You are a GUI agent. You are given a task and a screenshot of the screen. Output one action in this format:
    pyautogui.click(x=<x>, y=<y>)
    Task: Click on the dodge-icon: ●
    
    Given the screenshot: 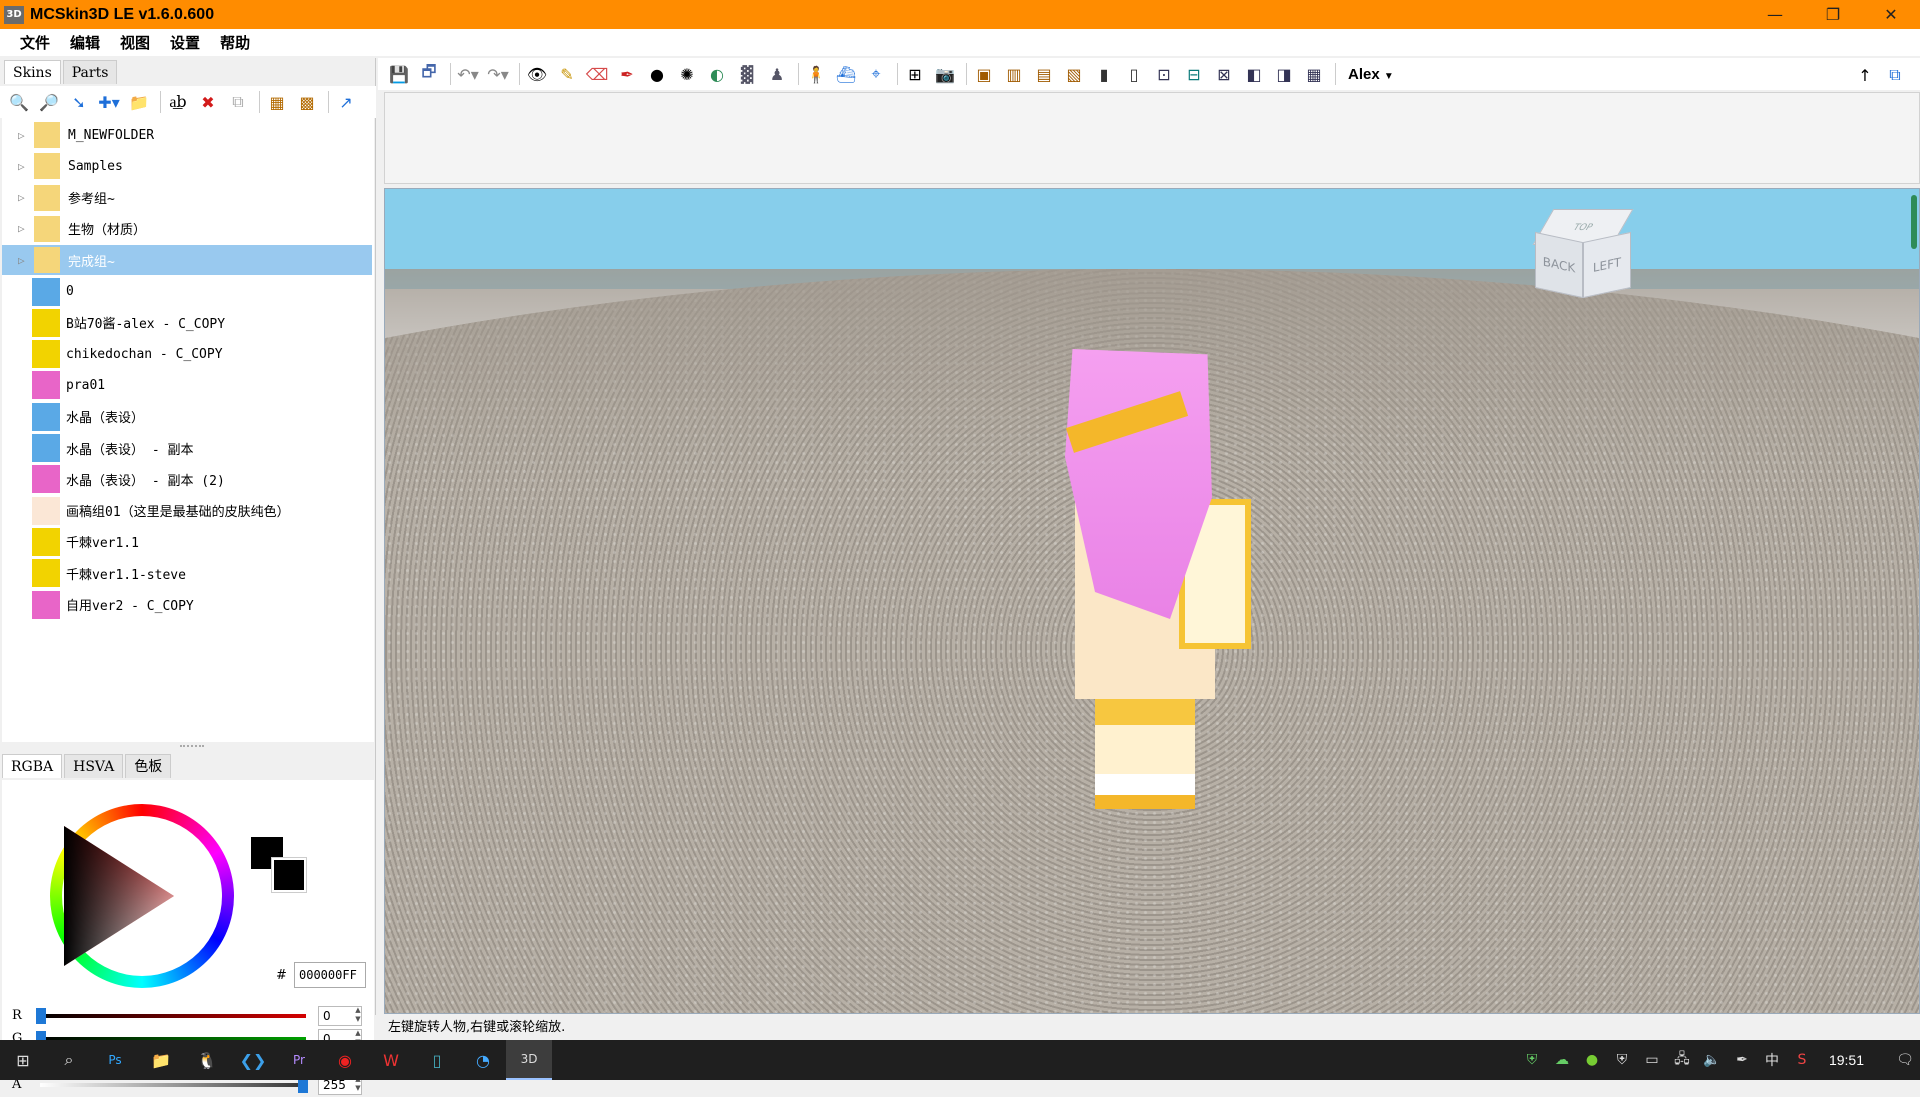 What is the action you would take?
    pyautogui.click(x=657, y=74)
    